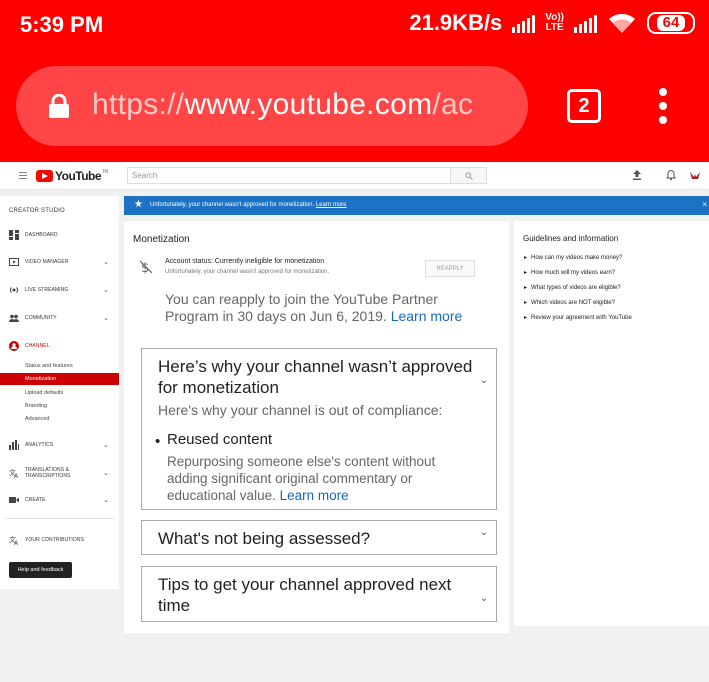  What do you see at coordinates (62, 24) in the screenshot?
I see `status-time: 5:39 PM` at bounding box center [62, 24].